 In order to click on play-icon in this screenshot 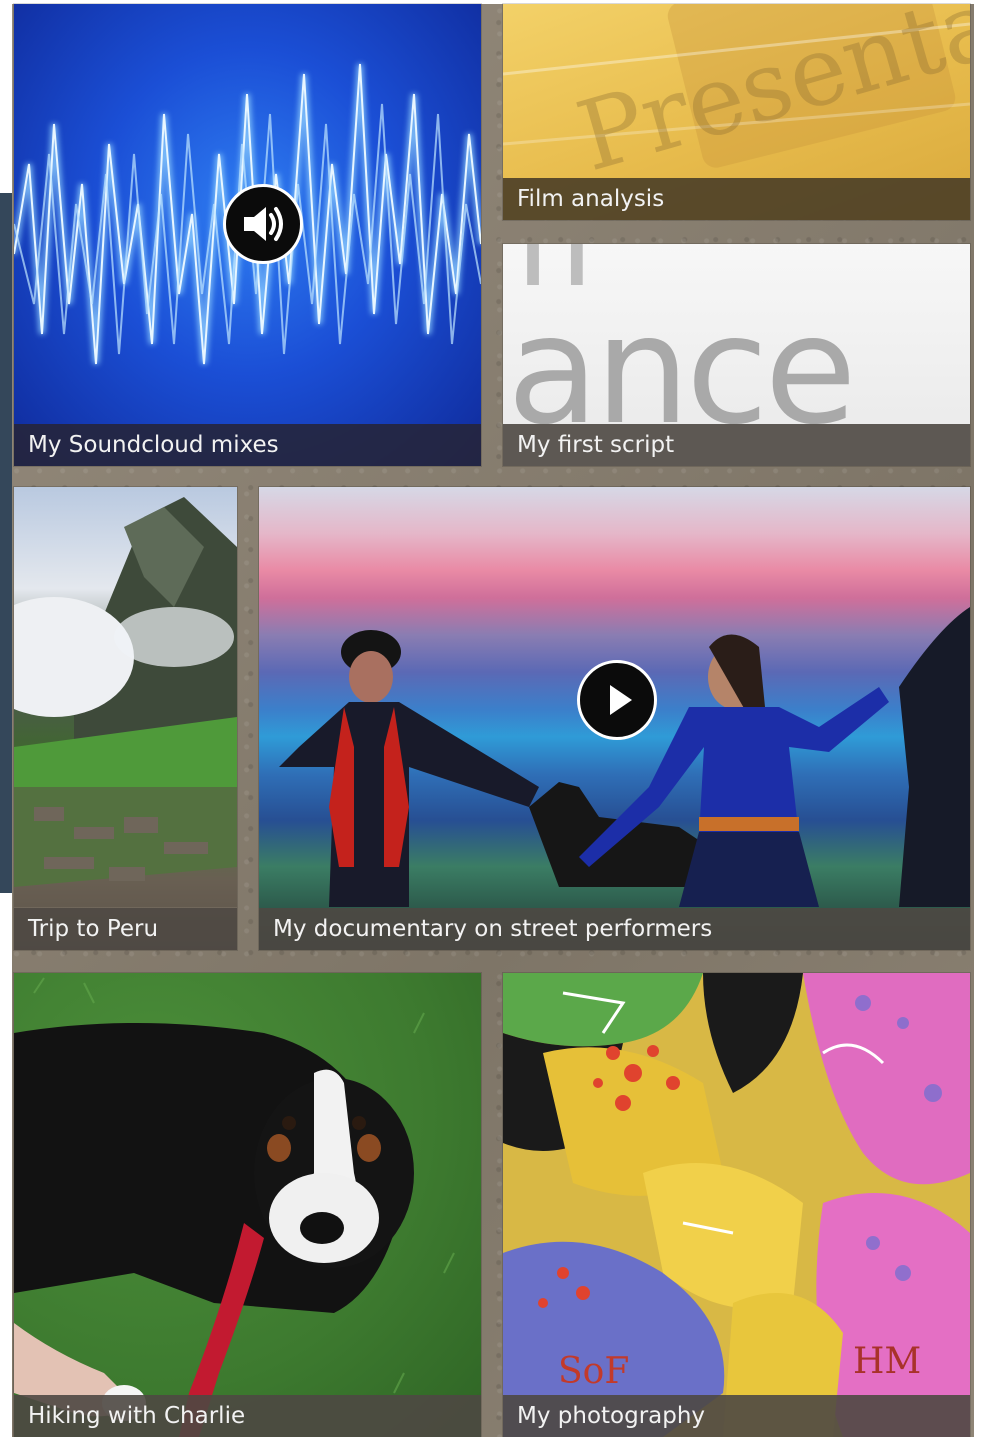, I will do `click(617, 700)`.